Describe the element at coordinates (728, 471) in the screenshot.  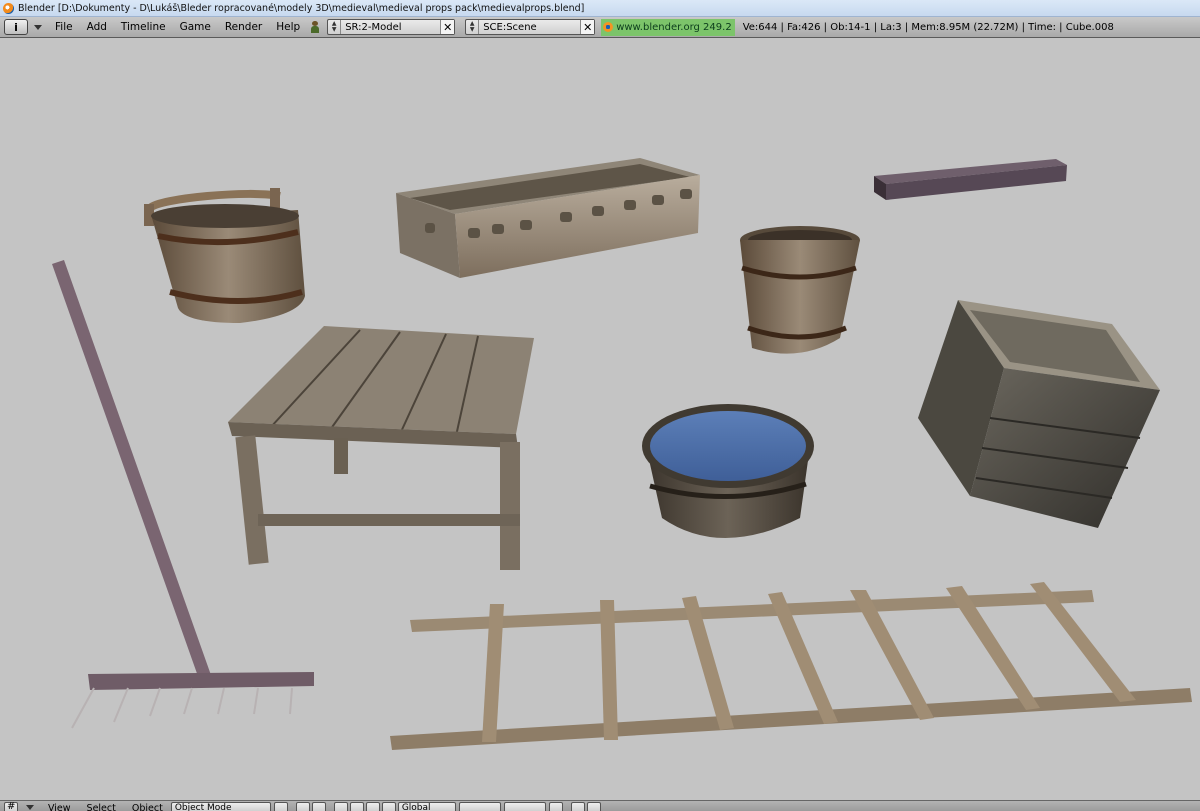
I see `water-tub` at that location.